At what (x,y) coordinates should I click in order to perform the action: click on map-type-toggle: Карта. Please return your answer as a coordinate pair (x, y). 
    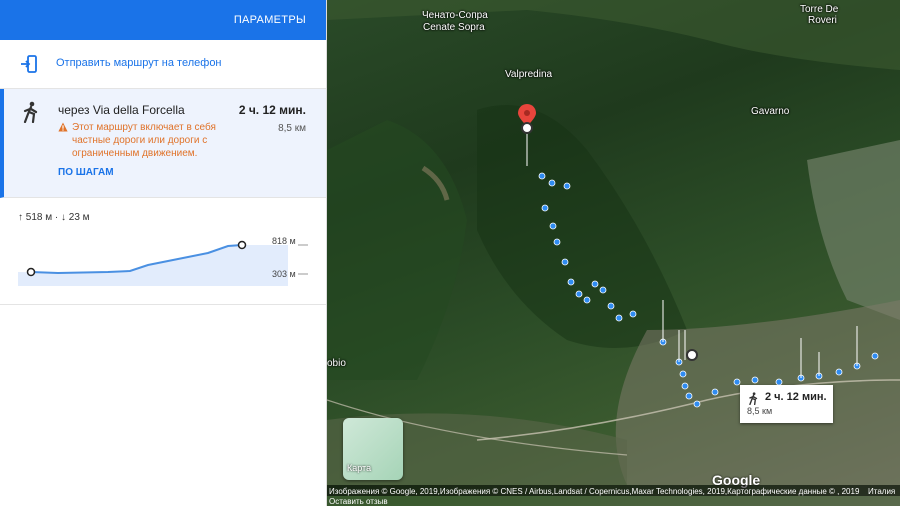
    Looking at the image, I should click on (373, 449).